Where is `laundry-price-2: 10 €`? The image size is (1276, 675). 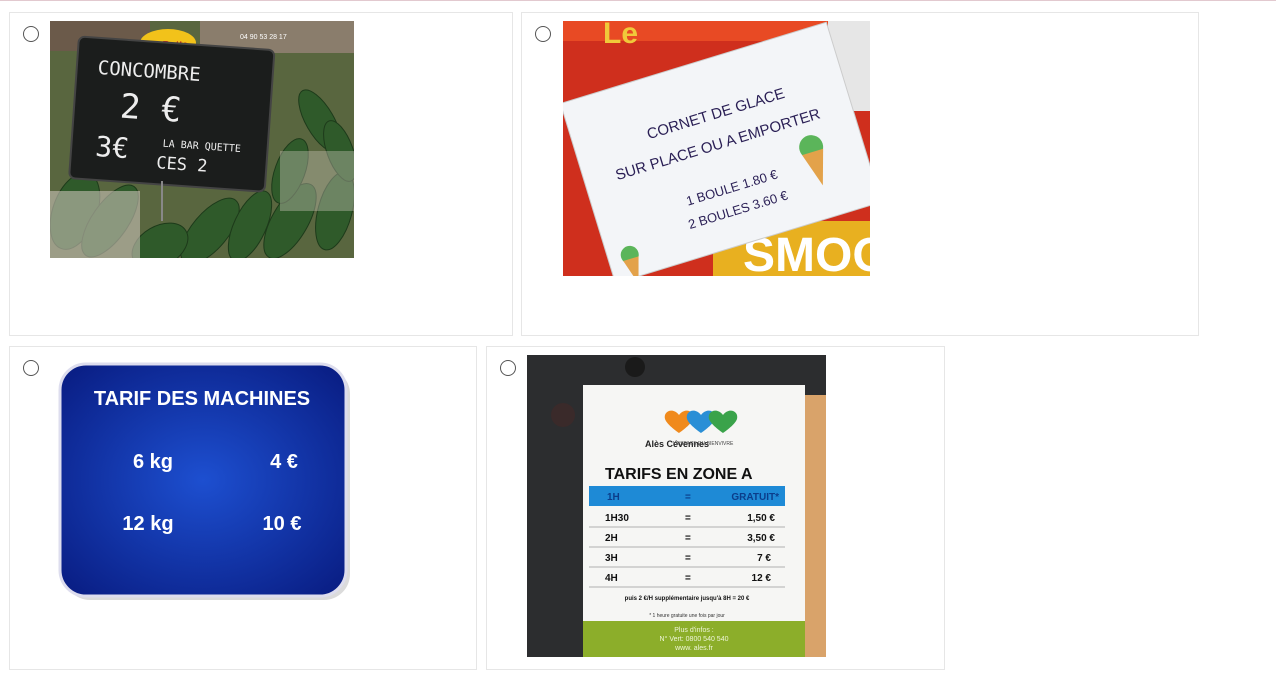 laundry-price-2: 10 € is located at coordinates (282, 524).